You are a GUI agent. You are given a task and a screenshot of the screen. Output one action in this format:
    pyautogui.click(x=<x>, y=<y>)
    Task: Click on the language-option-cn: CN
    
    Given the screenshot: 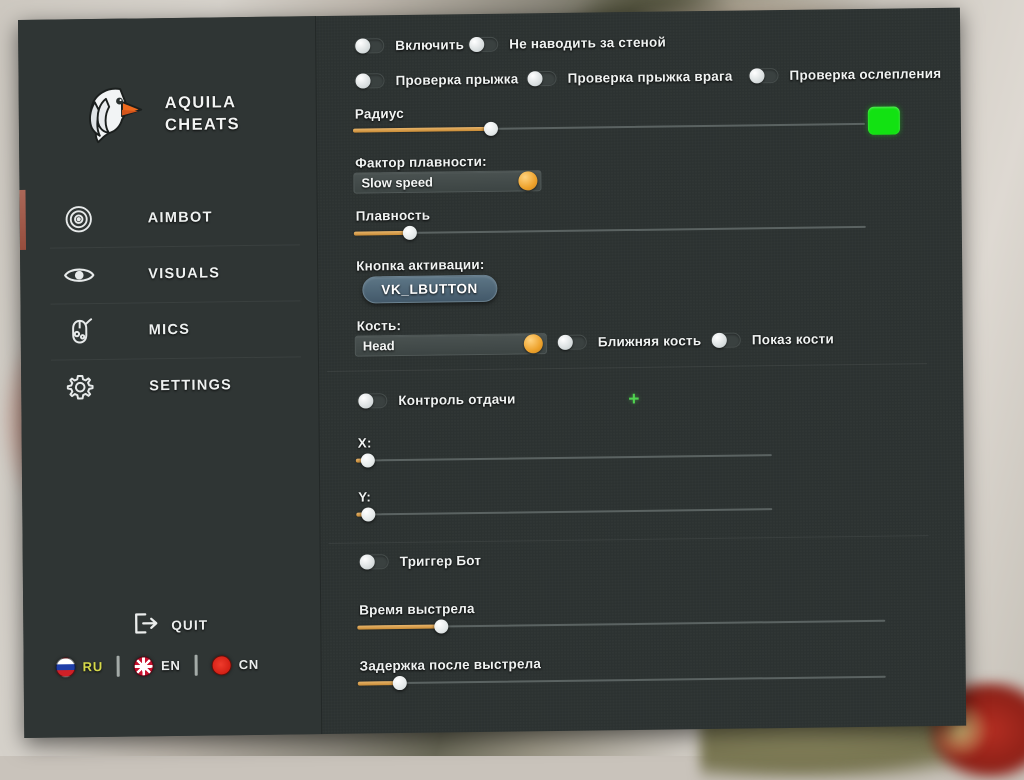 What is the action you would take?
    pyautogui.click(x=235, y=665)
    